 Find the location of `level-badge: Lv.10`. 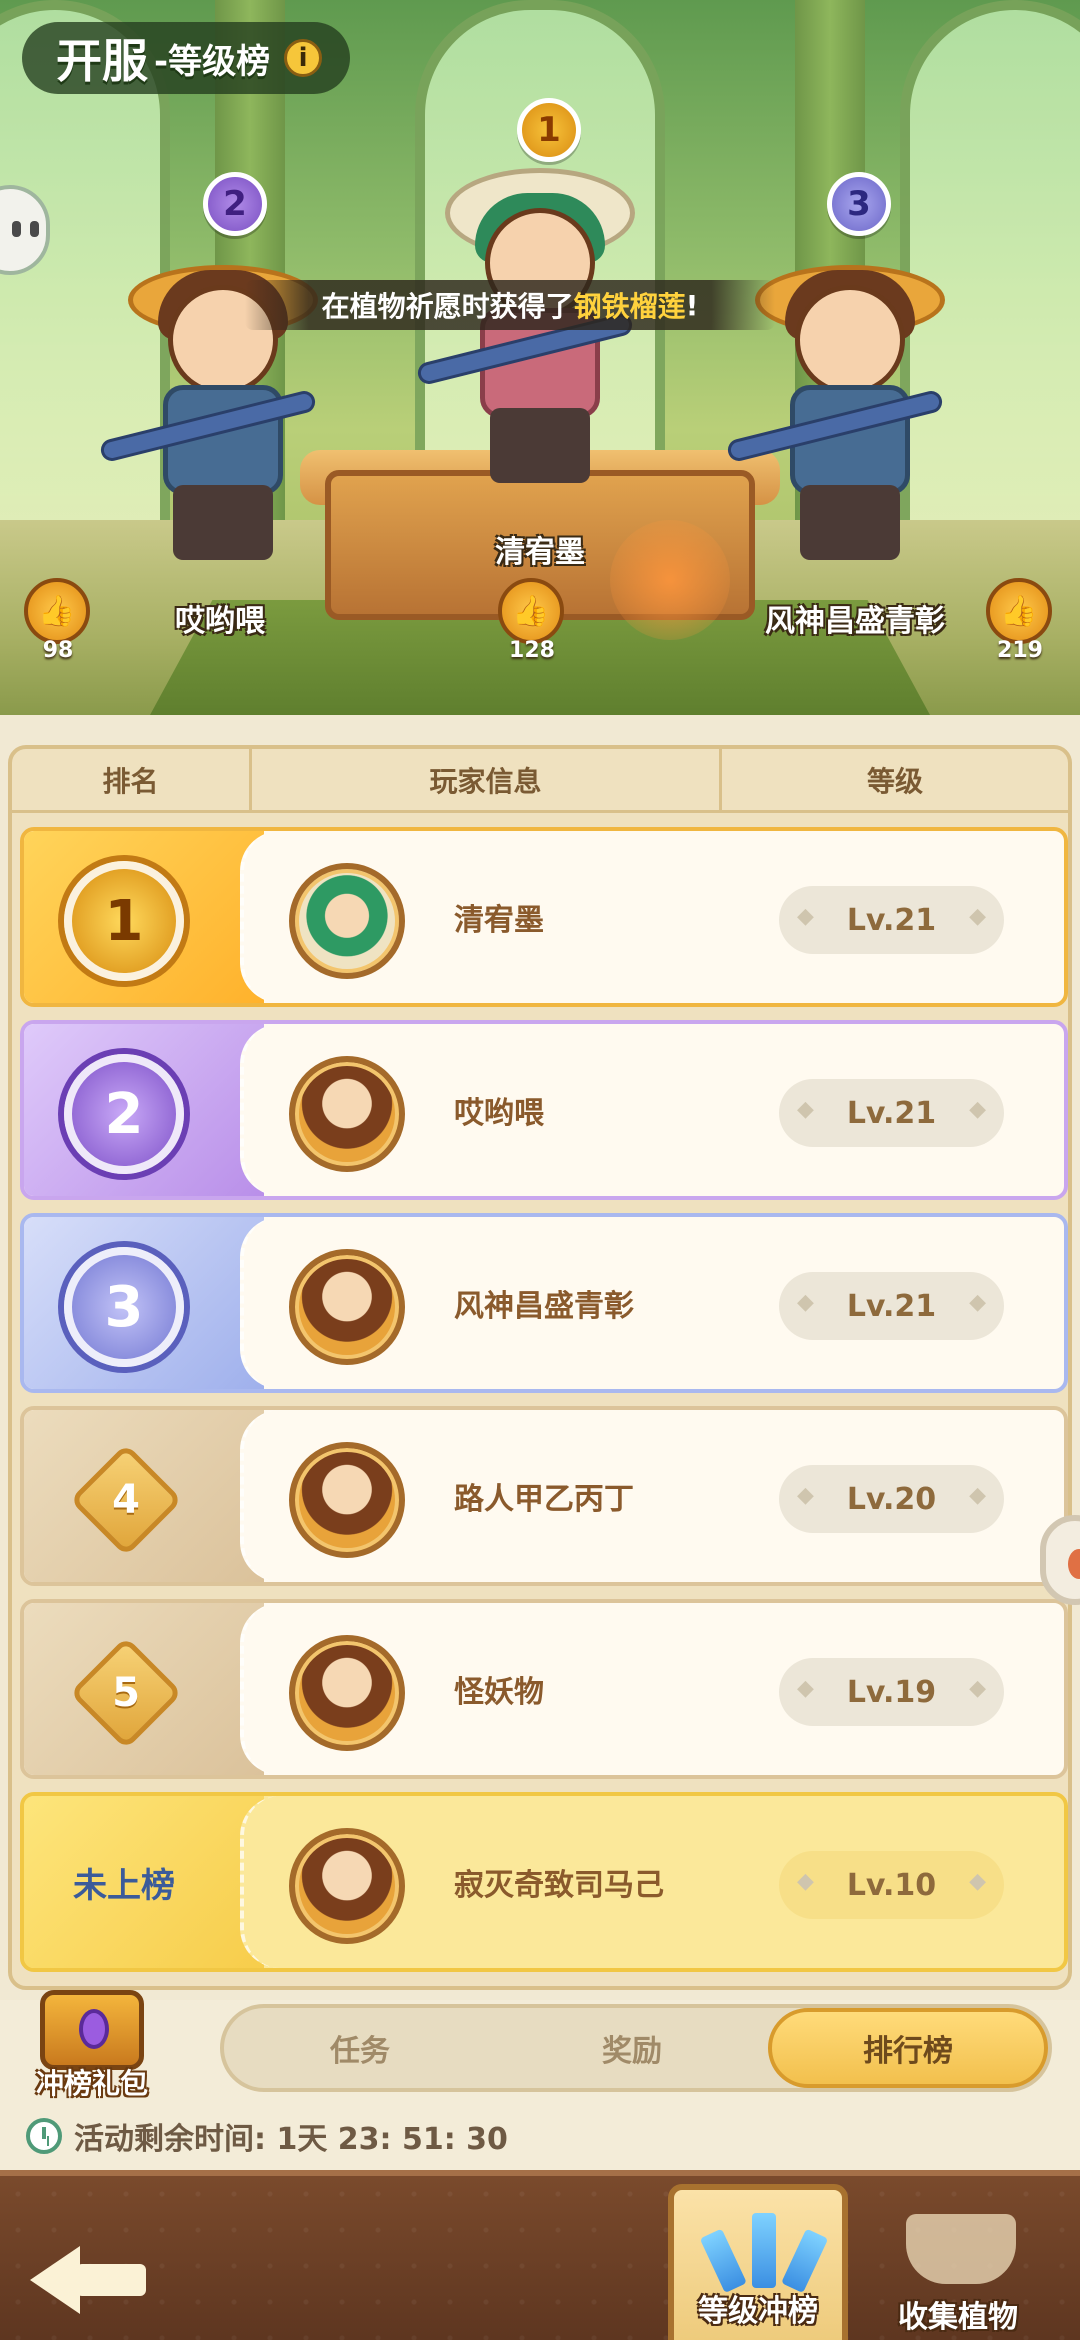

level-badge: Lv.10 is located at coordinates (891, 1885).